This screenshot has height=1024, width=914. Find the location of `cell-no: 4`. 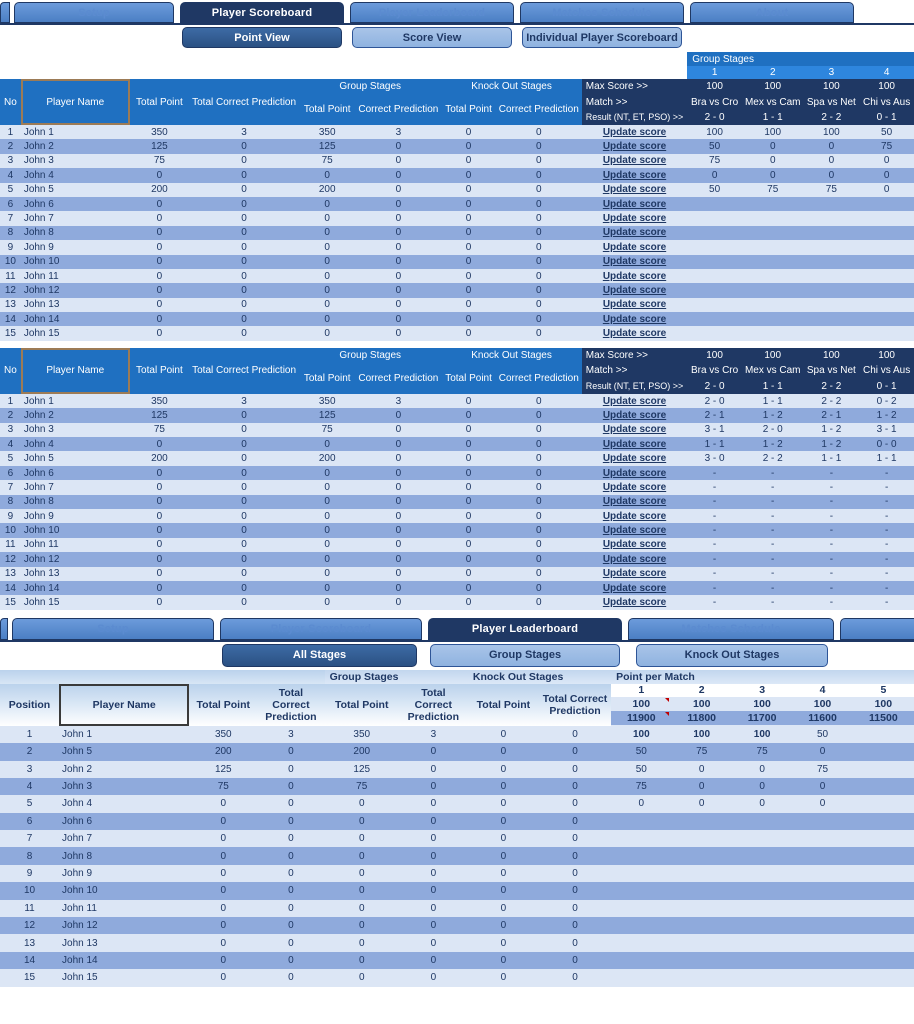

cell-no: 4 is located at coordinates (10, 444).